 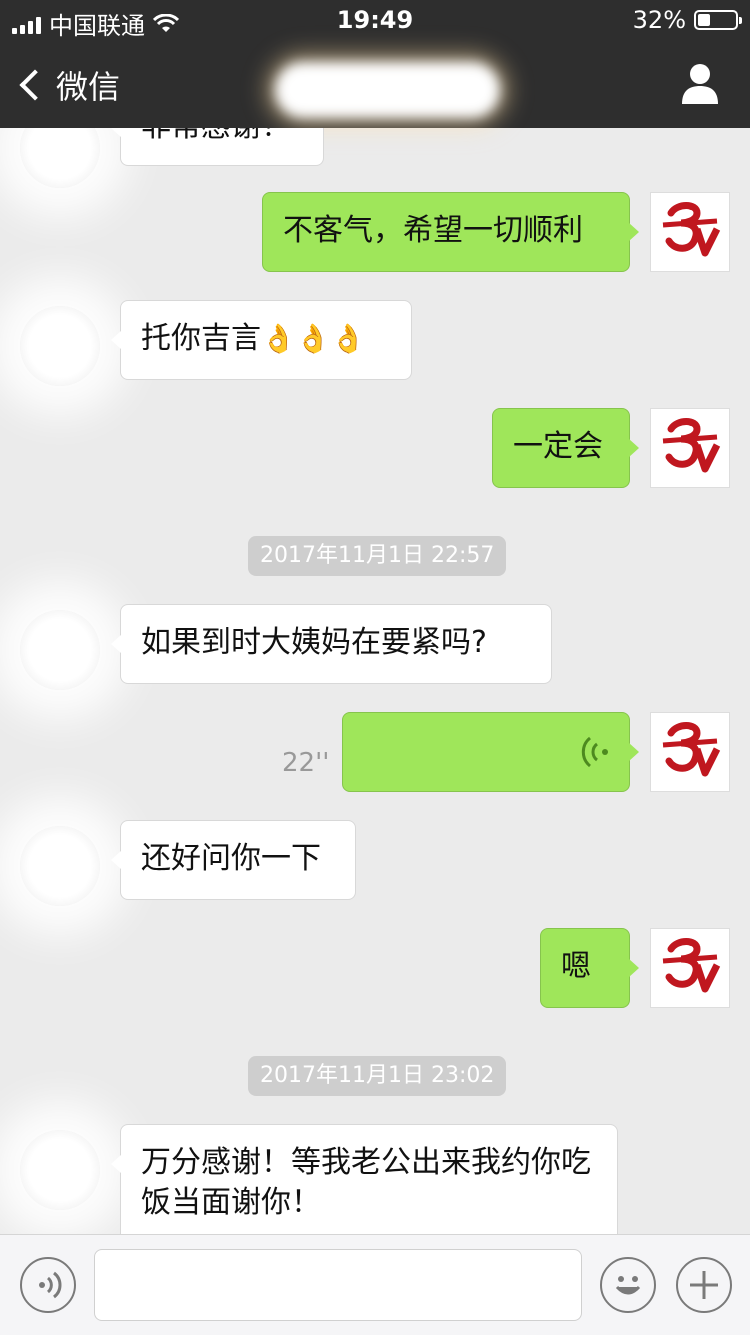 What do you see at coordinates (366, 1182) in the screenshot?
I see `message-text: 万分感谢！等我老公出来我约你吃饭当面谢你！` at bounding box center [366, 1182].